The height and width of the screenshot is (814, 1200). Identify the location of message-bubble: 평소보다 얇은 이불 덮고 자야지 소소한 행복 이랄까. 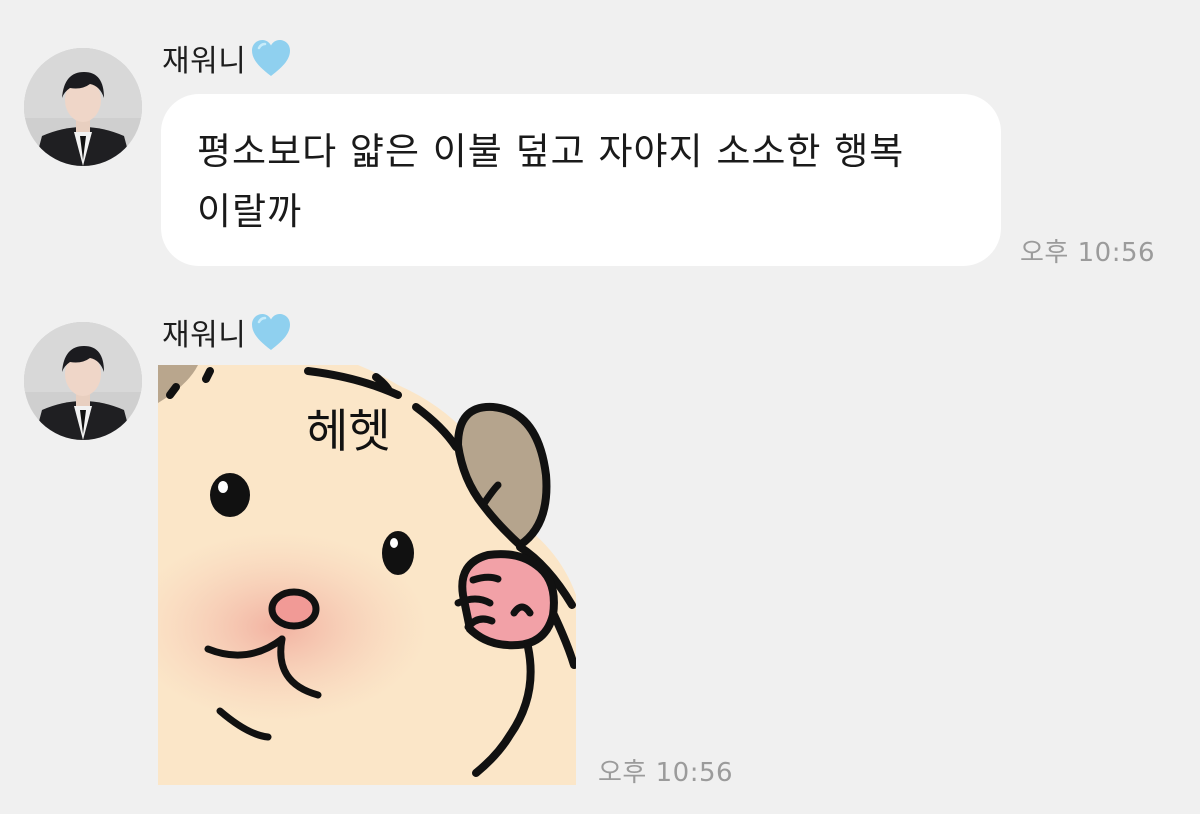
(581, 180).